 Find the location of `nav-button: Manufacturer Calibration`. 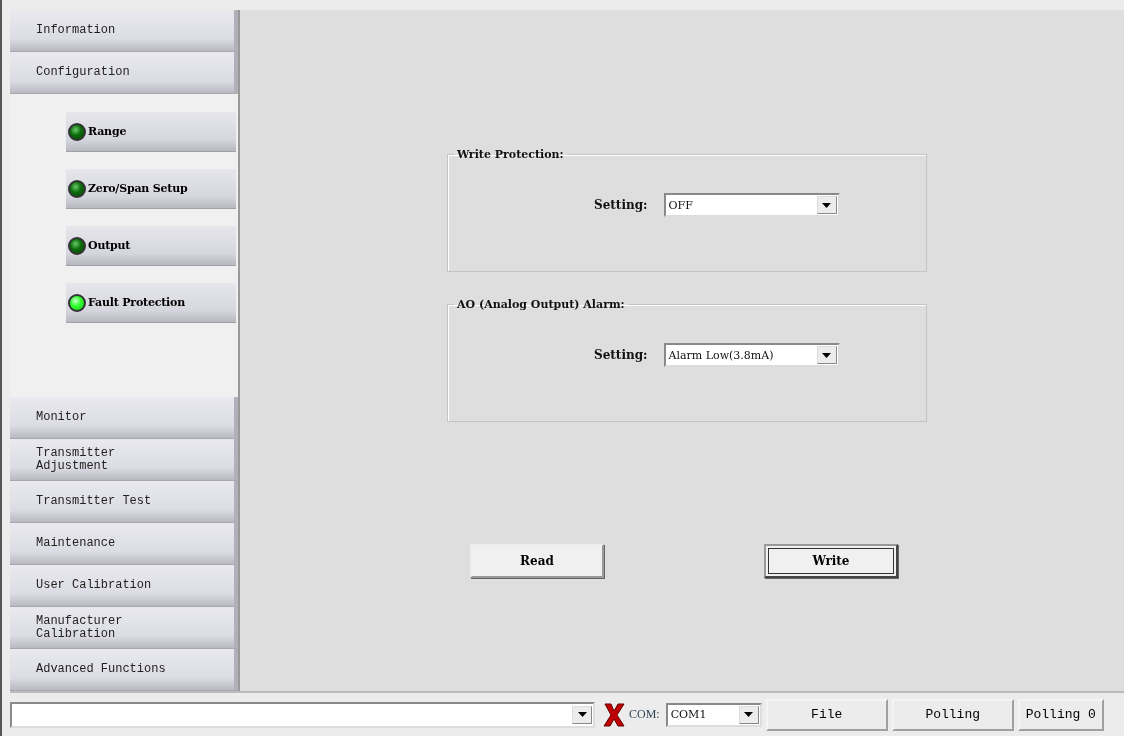

nav-button: Manufacturer Calibration is located at coordinates (124, 628).